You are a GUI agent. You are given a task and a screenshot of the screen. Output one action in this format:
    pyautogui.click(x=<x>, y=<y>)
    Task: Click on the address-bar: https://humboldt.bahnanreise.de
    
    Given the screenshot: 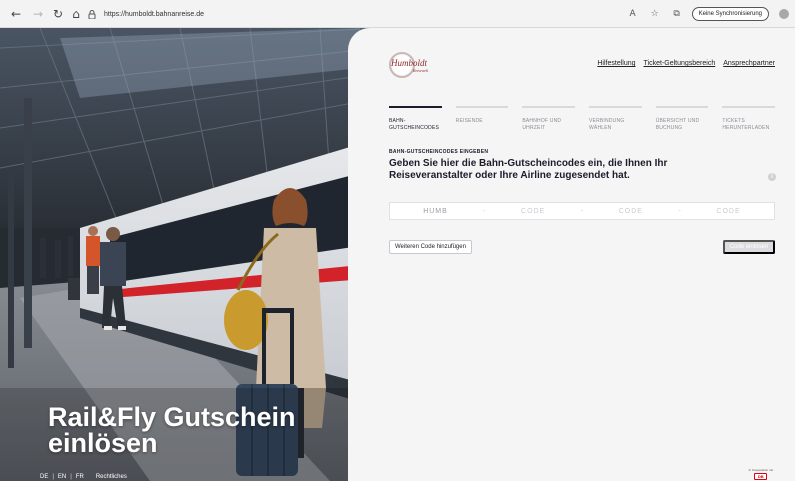 What is the action you would take?
    pyautogui.click(x=374, y=14)
    